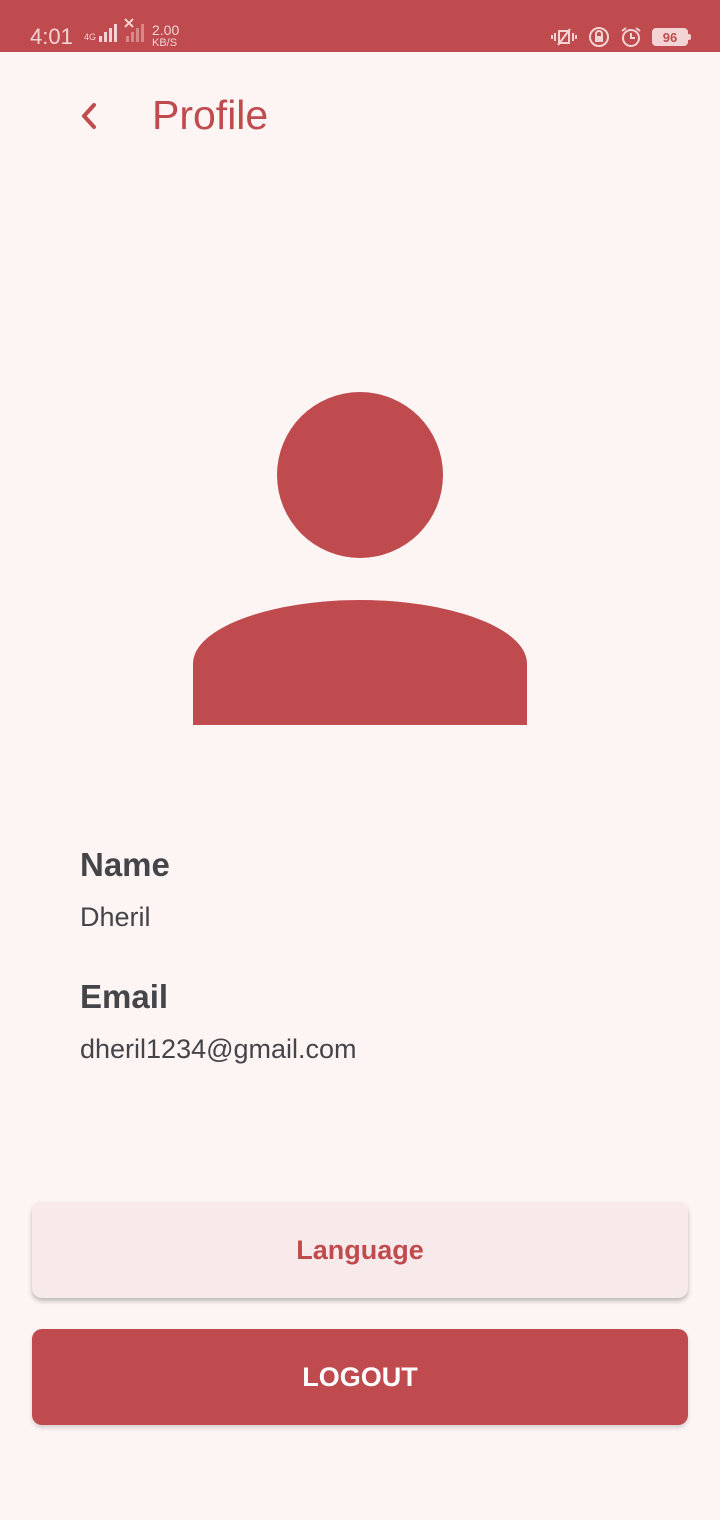  What do you see at coordinates (671, 37) in the screenshot?
I see `battery-icon: 96` at bounding box center [671, 37].